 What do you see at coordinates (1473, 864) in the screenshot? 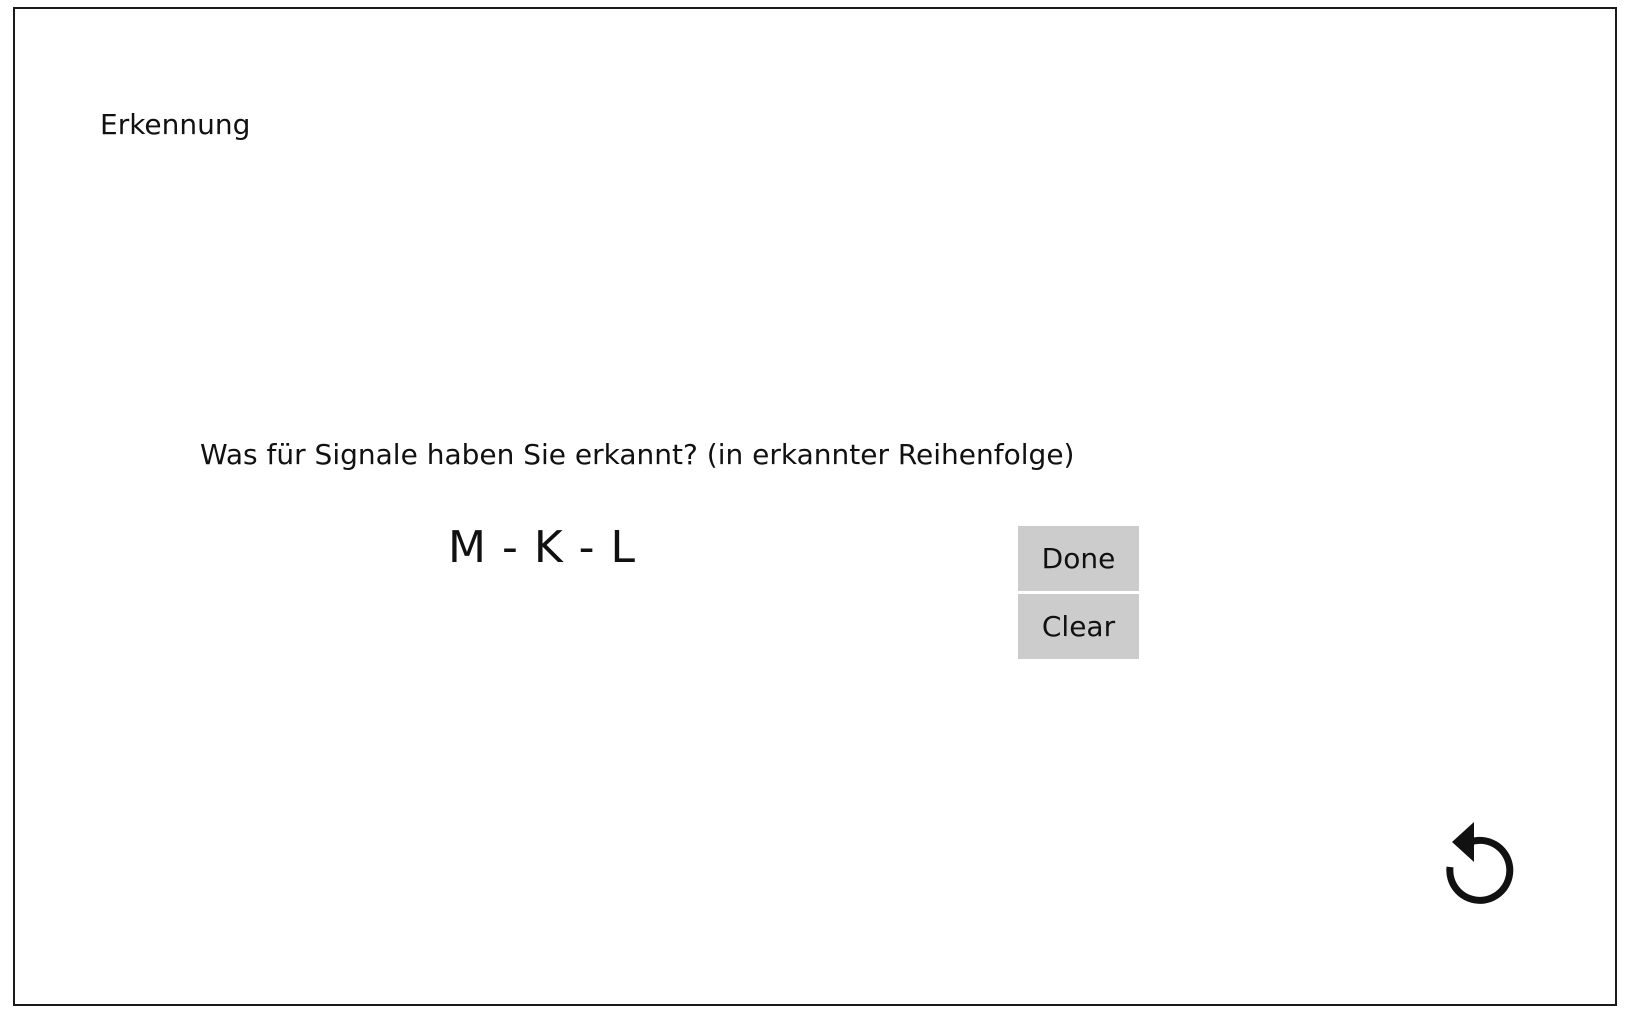
I see `reset-icon` at bounding box center [1473, 864].